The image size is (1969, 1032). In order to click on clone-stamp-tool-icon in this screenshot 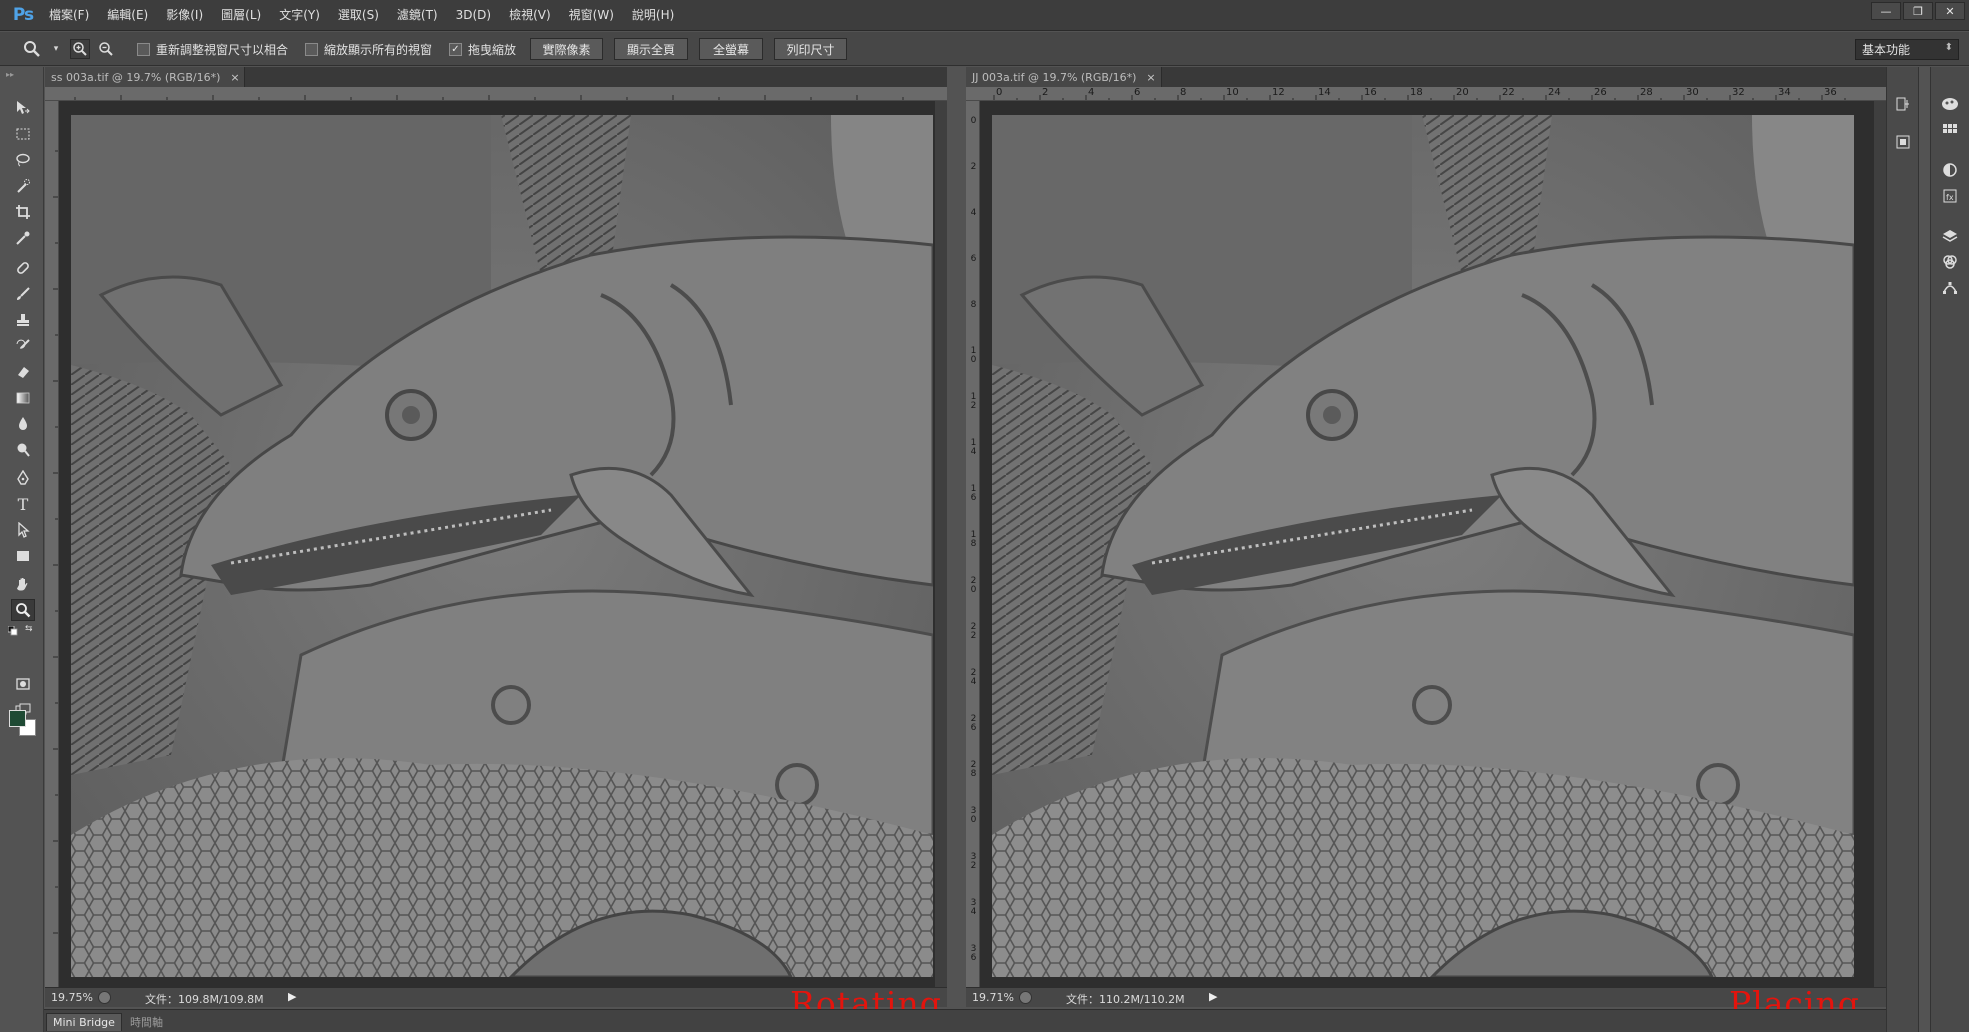, I will do `click(23, 320)`.